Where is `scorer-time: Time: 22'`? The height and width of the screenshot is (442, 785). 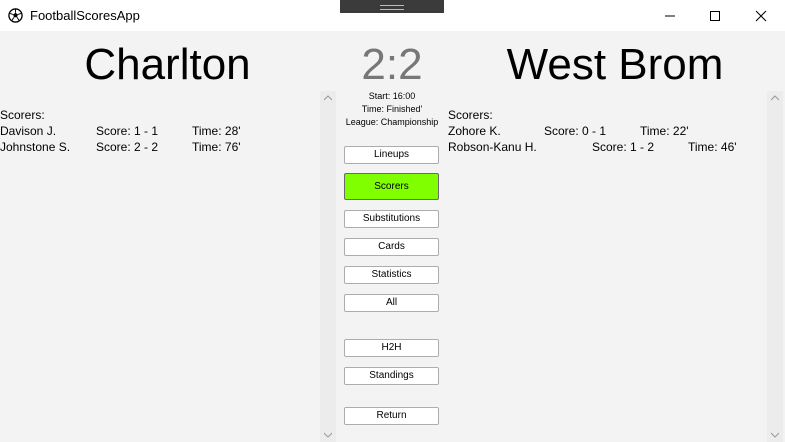 scorer-time: Time: 22' is located at coordinates (664, 131).